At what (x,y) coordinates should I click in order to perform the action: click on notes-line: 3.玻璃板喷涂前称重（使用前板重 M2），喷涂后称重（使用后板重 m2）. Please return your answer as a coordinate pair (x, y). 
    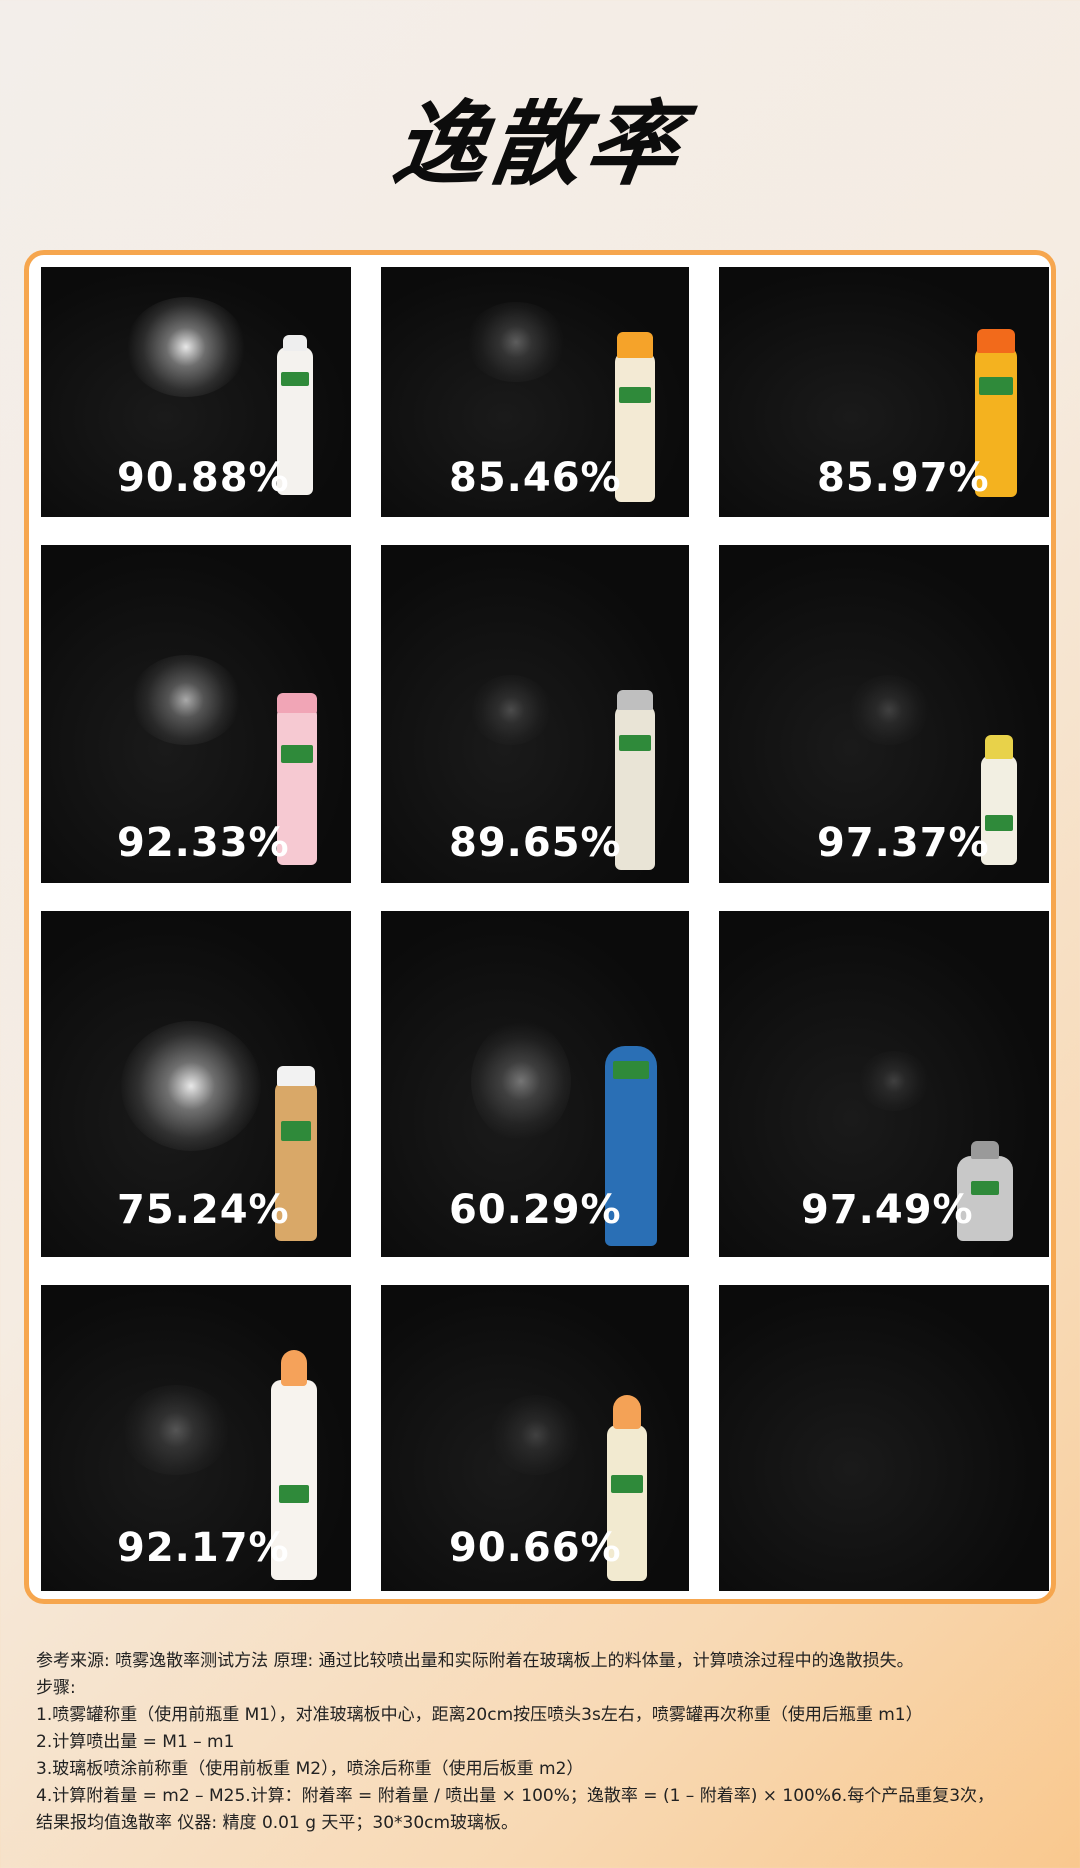
    Looking at the image, I should click on (310, 1769).